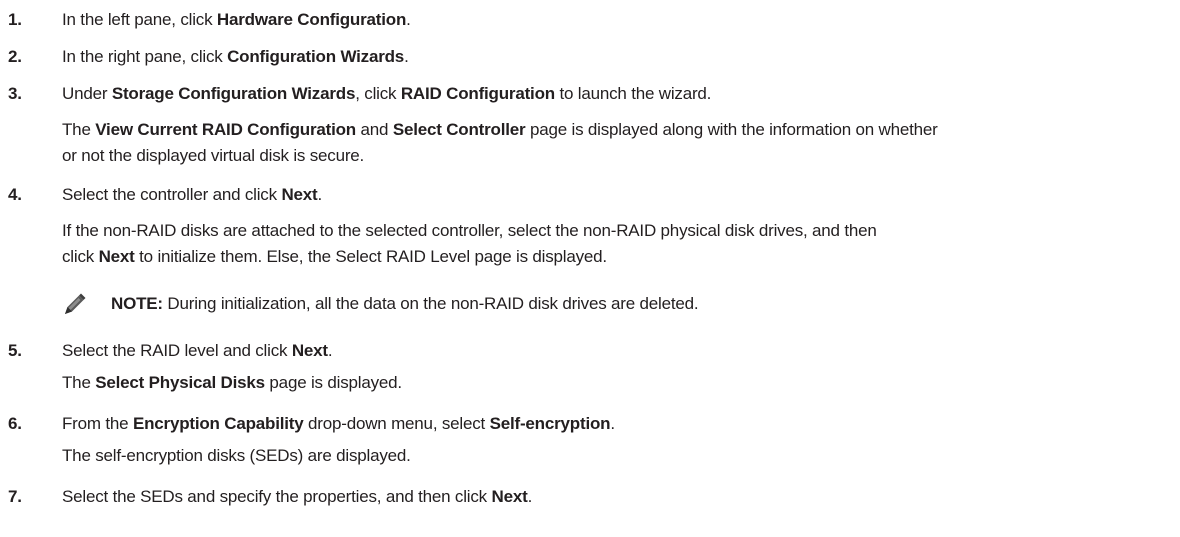 This screenshot has width=1180, height=537. I want to click on step-text: Select the controller and click Next., so click(192, 194).